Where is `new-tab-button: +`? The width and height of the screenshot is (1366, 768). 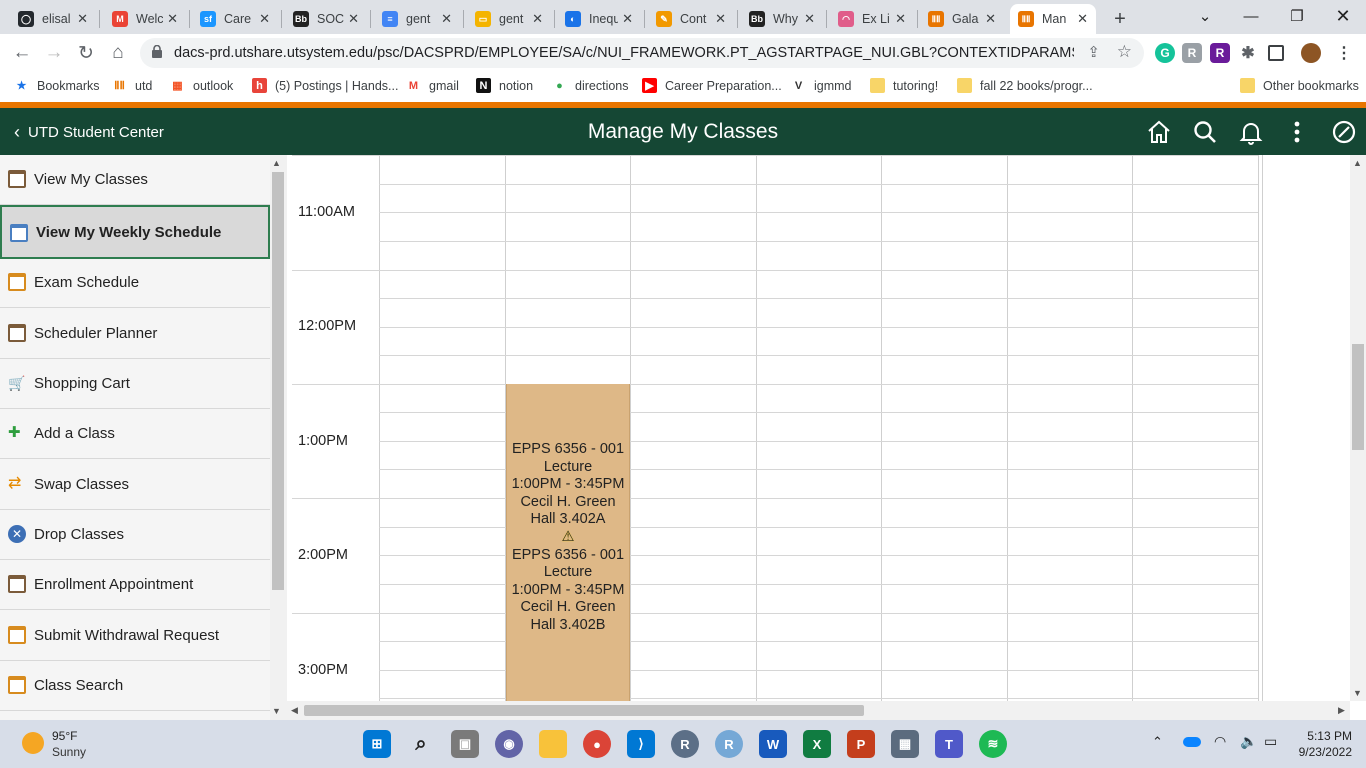
new-tab-button: + is located at coordinates (1120, 19).